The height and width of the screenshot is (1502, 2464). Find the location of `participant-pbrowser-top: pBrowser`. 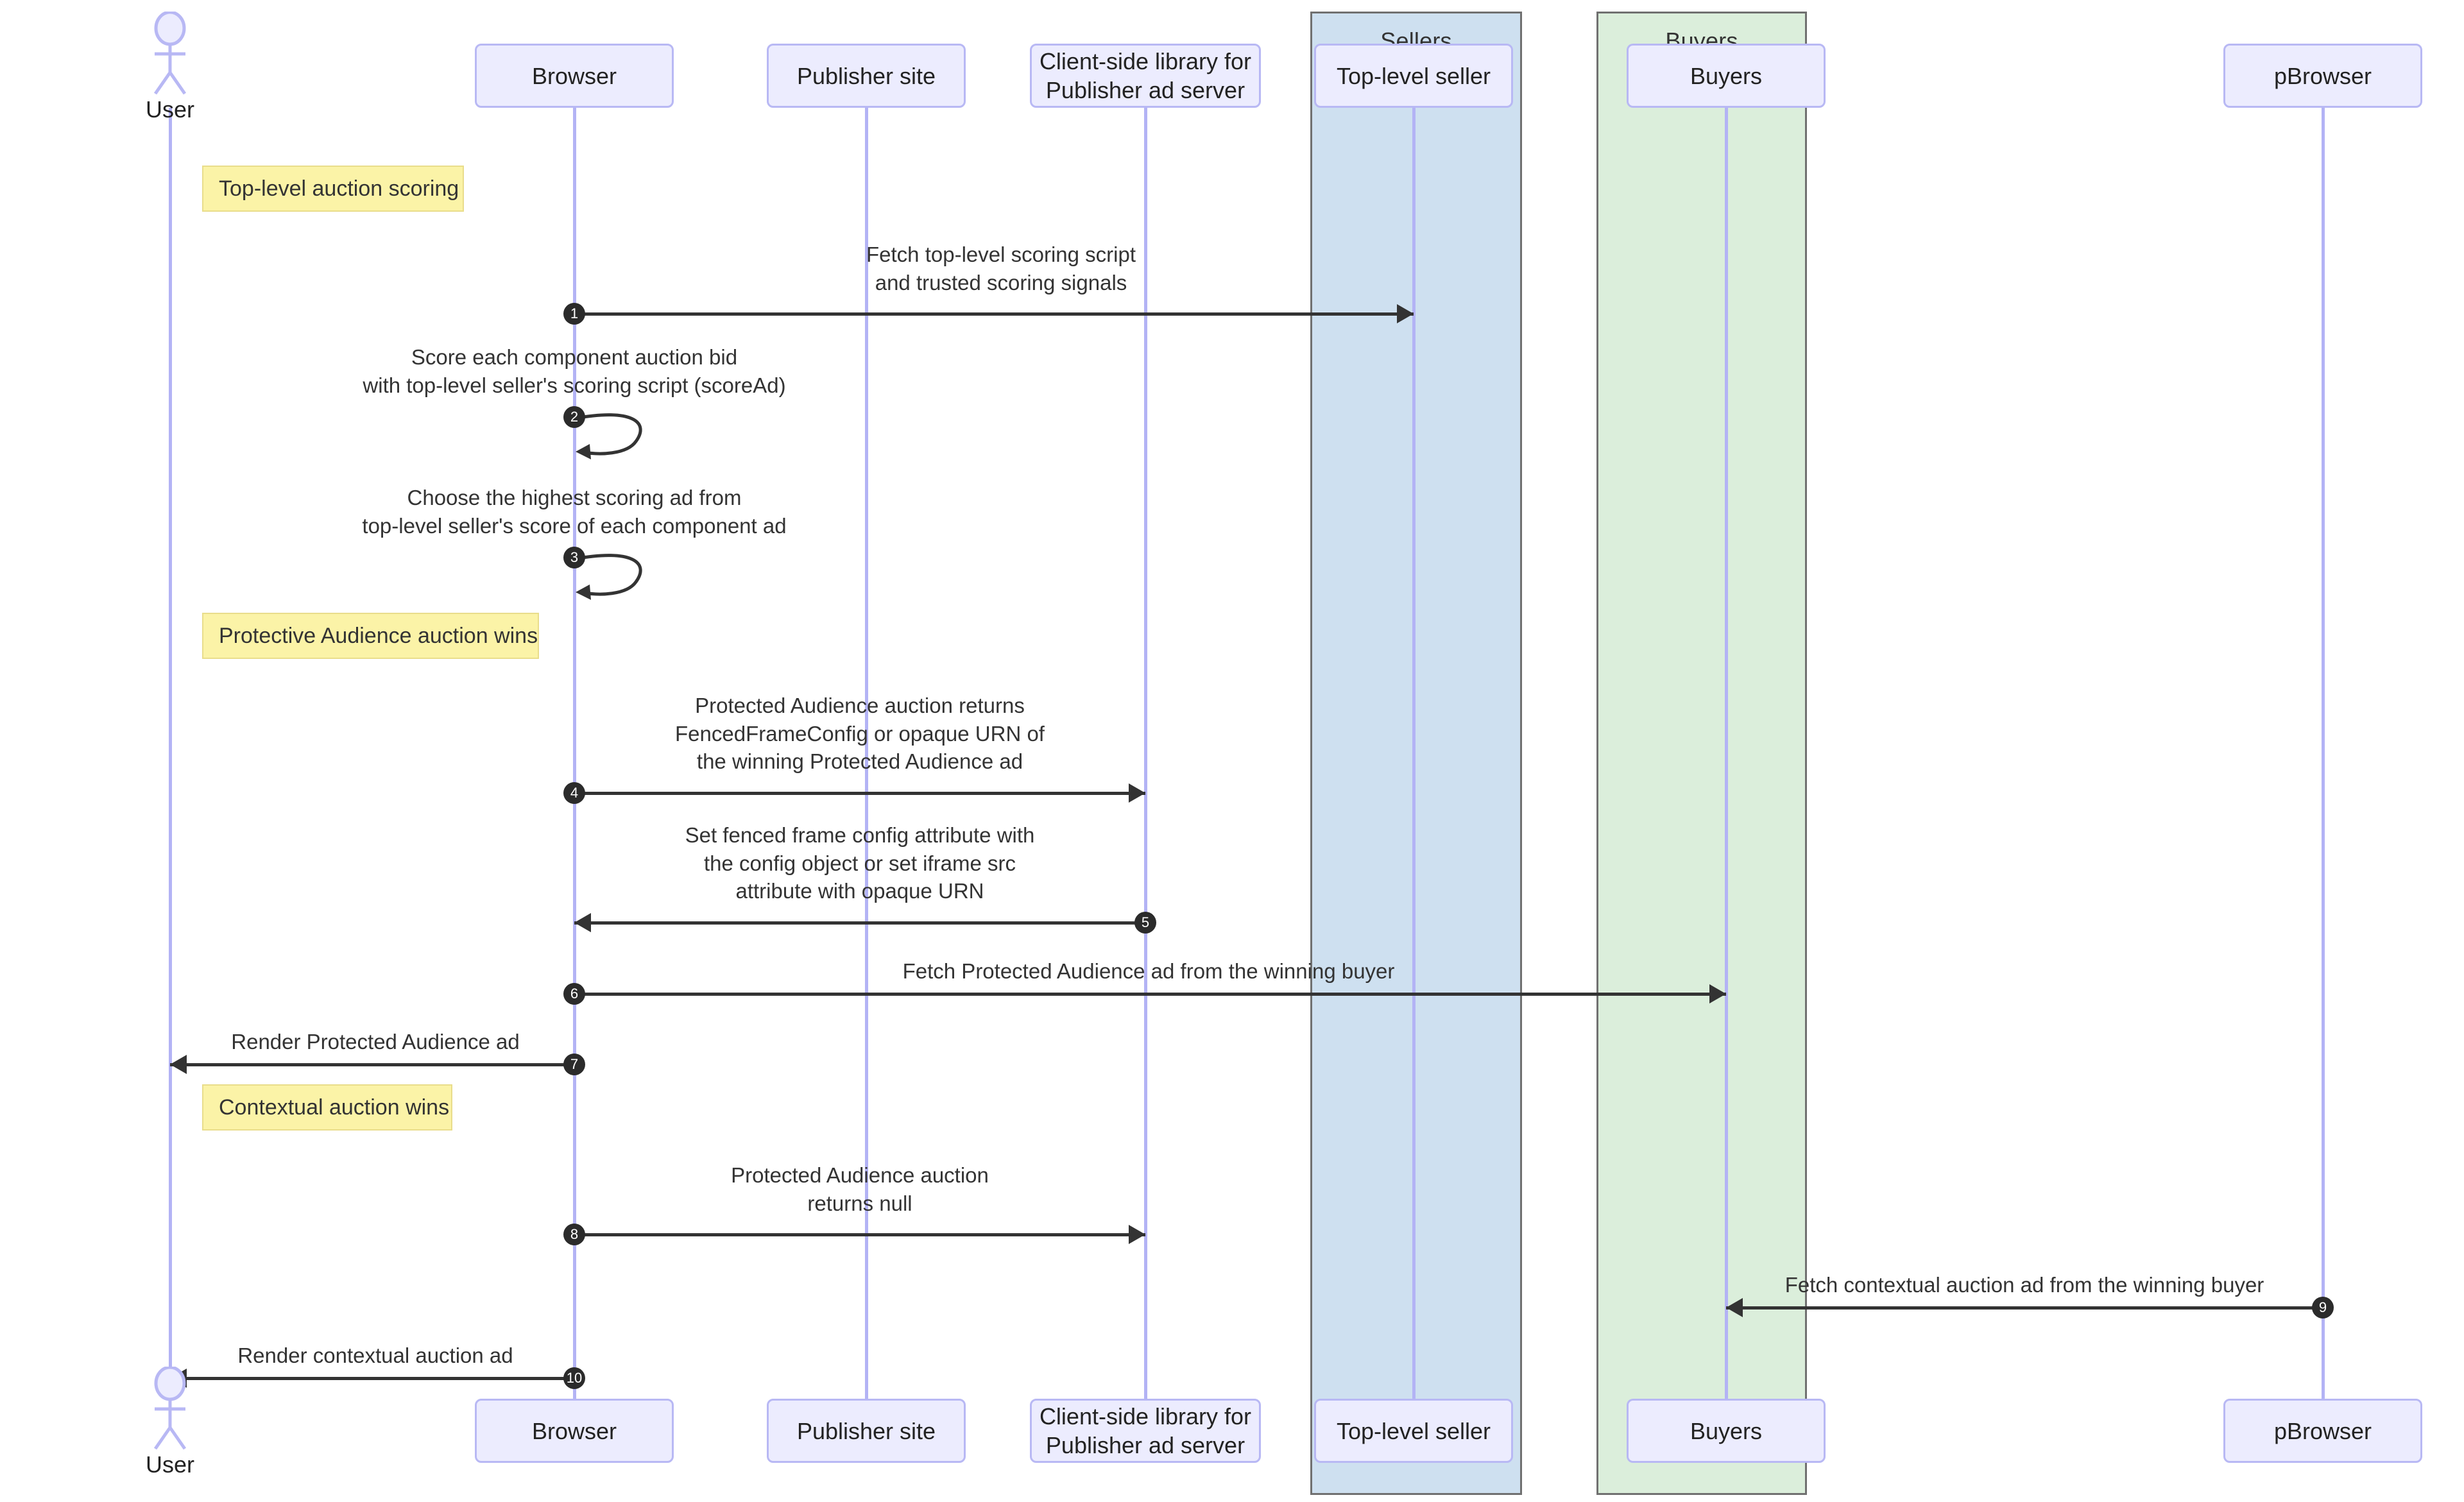

participant-pbrowser-top: pBrowser is located at coordinates (2322, 76).